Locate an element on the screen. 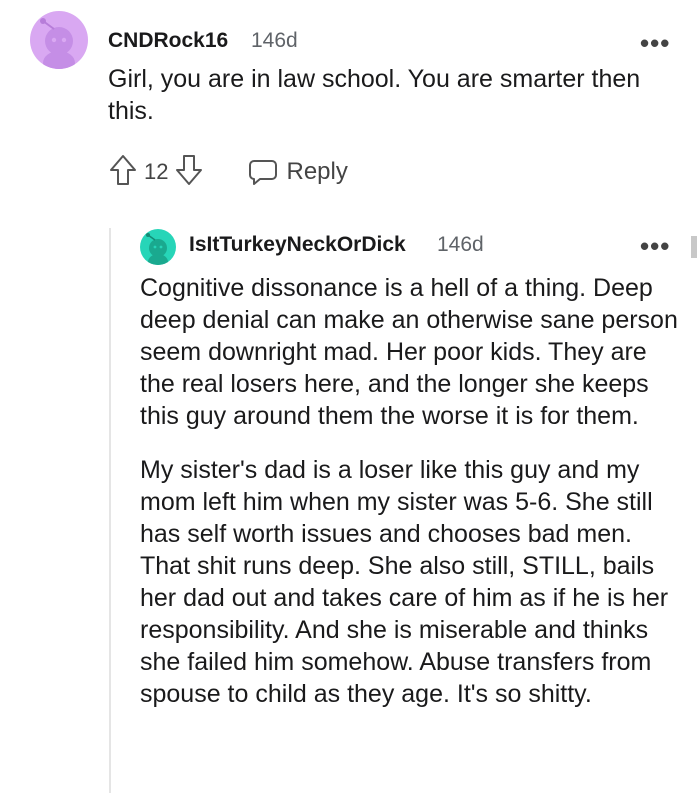 This screenshot has height=793, width=700. reply-button: Reply is located at coordinates (298, 172).